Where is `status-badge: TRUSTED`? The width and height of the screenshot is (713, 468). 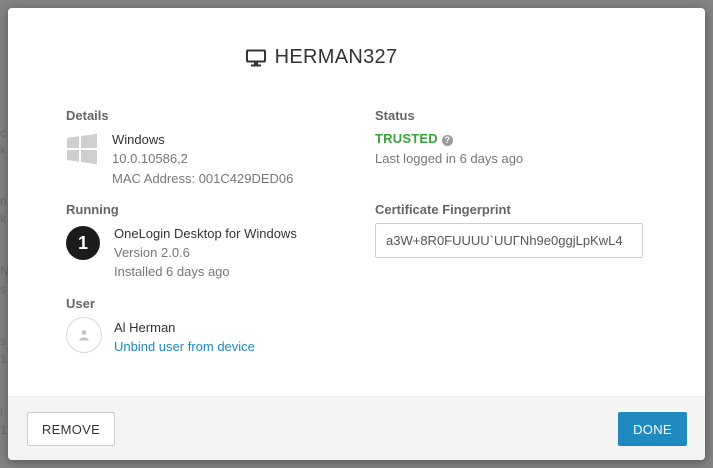
status-badge: TRUSTED is located at coordinates (406, 138).